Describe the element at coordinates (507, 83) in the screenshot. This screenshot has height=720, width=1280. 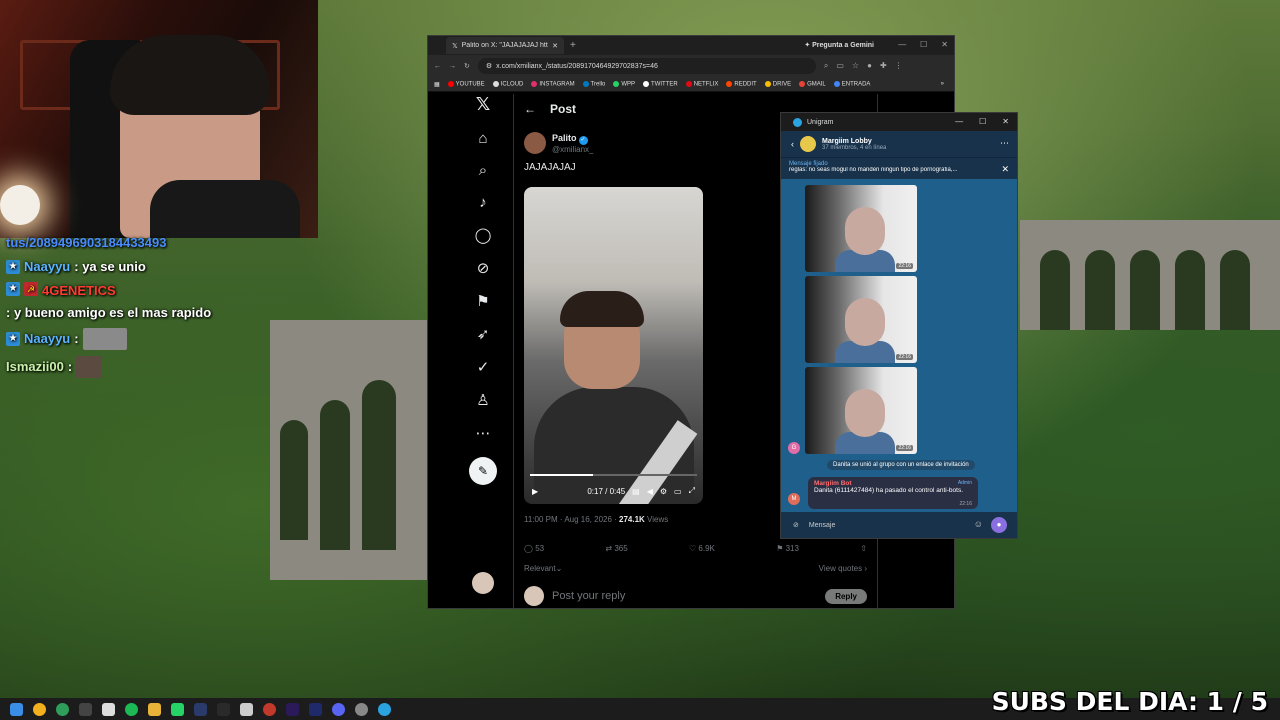
I see `bookmark-icloud: ICLOUD` at that location.